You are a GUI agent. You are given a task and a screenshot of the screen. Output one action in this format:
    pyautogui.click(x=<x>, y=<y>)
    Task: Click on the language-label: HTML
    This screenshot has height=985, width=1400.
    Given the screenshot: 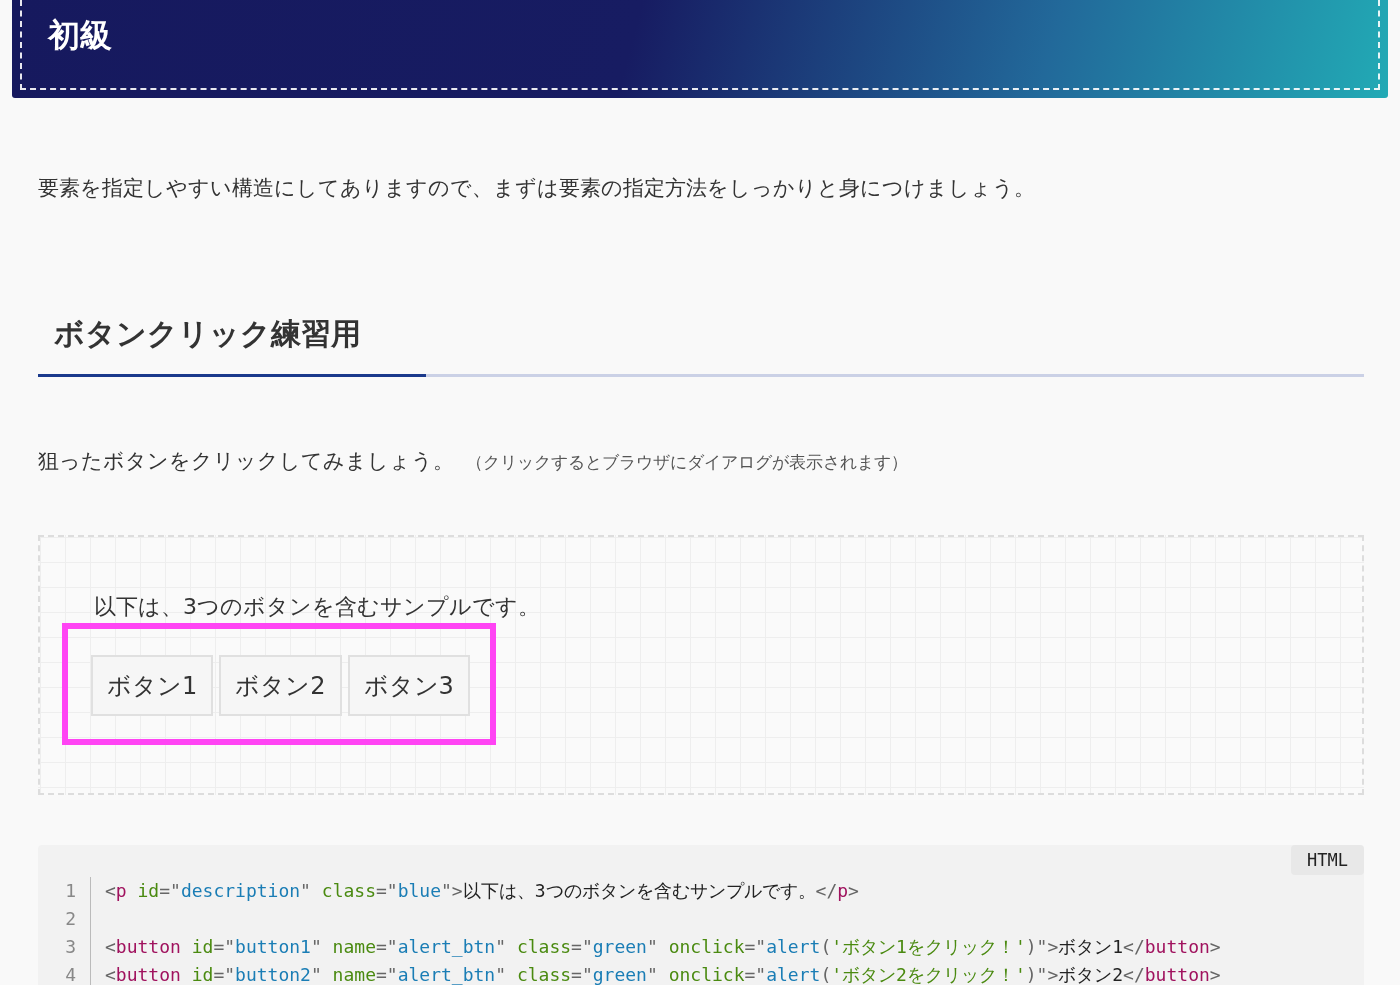 What is the action you would take?
    pyautogui.click(x=1327, y=860)
    